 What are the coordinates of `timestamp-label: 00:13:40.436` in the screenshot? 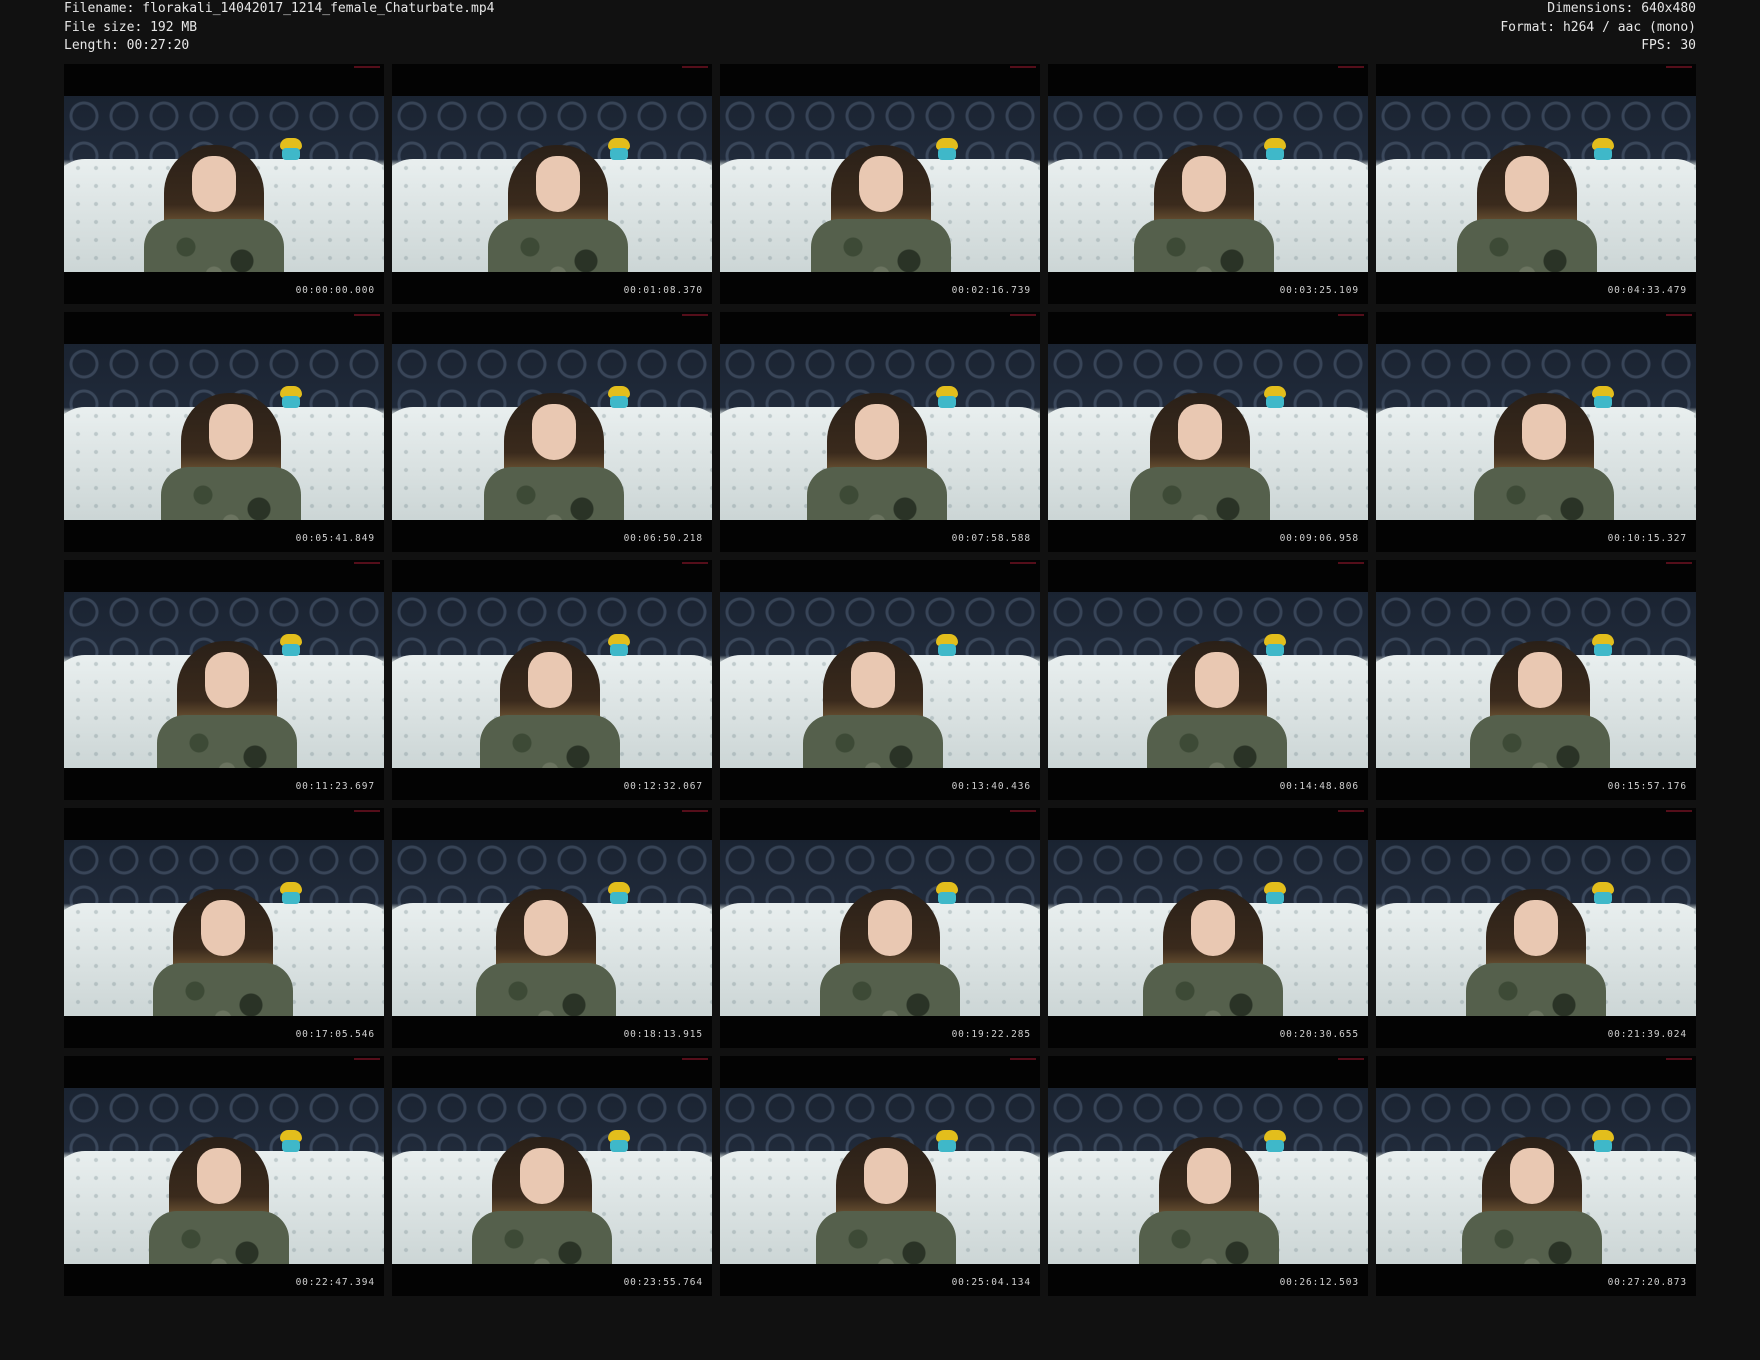 It's located at (991, 786).